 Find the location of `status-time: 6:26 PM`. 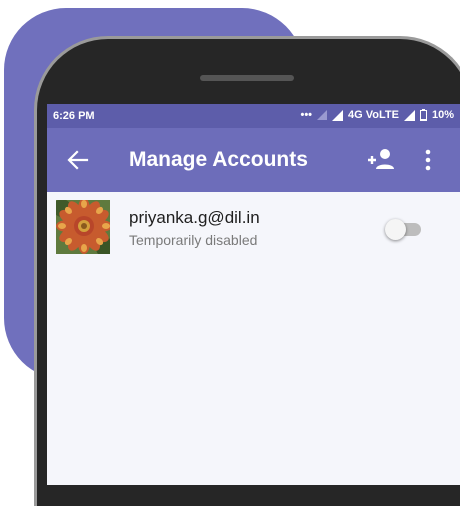

status-time: 6:26 PM is located at coordinates (74, 116).